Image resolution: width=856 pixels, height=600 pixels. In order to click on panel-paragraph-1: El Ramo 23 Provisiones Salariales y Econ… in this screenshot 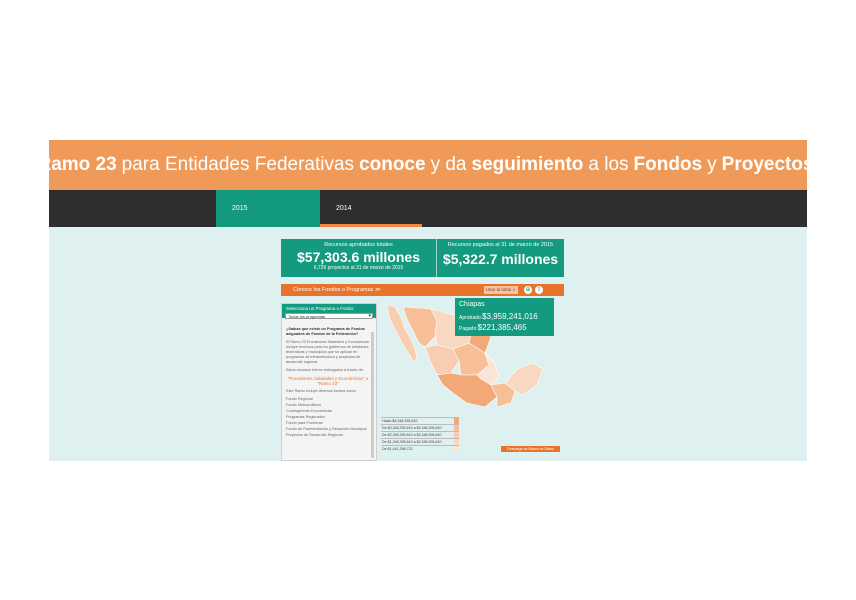, I will do `click(327, 352)`.